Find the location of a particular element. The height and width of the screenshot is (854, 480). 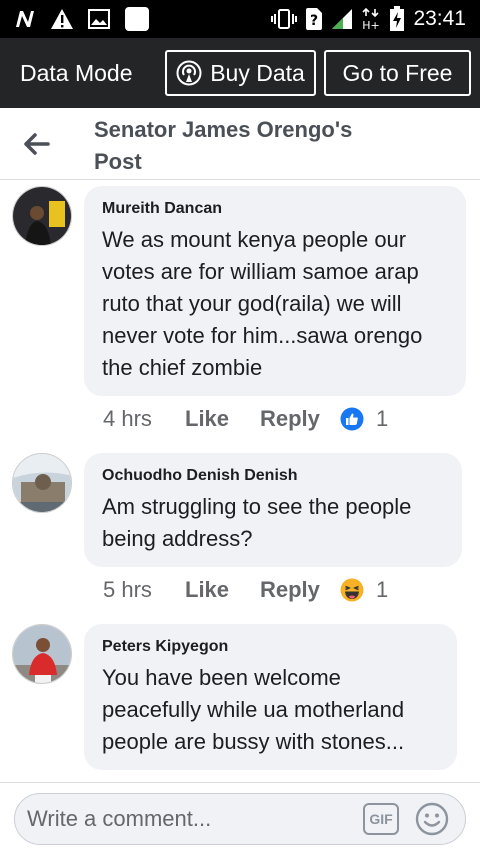

data-mode-bar: Data Mode Buy Data Go to Free is located at coordinates (240, 73).